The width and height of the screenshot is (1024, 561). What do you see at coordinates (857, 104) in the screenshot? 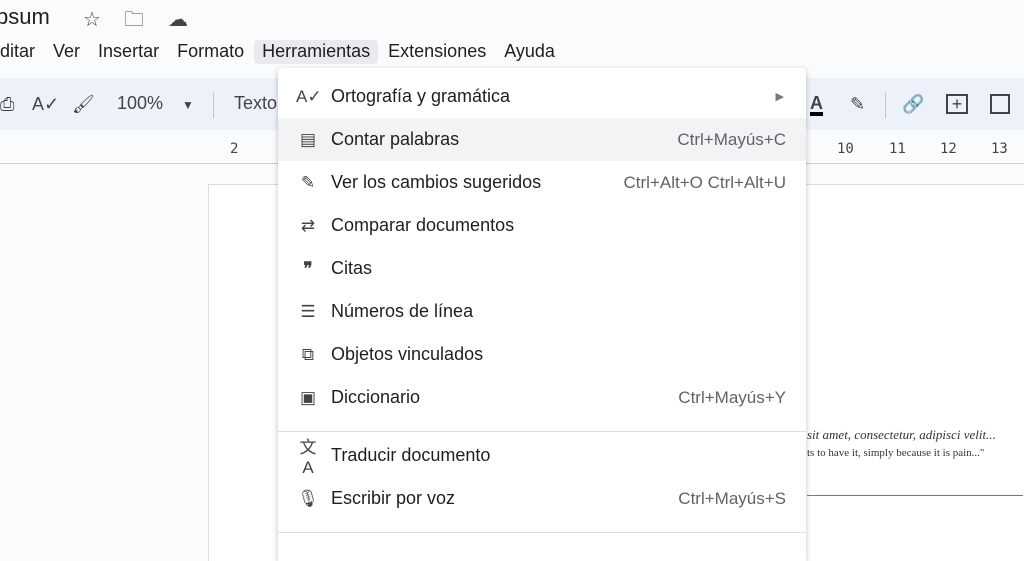
I see `highlight-icon: ✎` at bounding box center [857, 104].